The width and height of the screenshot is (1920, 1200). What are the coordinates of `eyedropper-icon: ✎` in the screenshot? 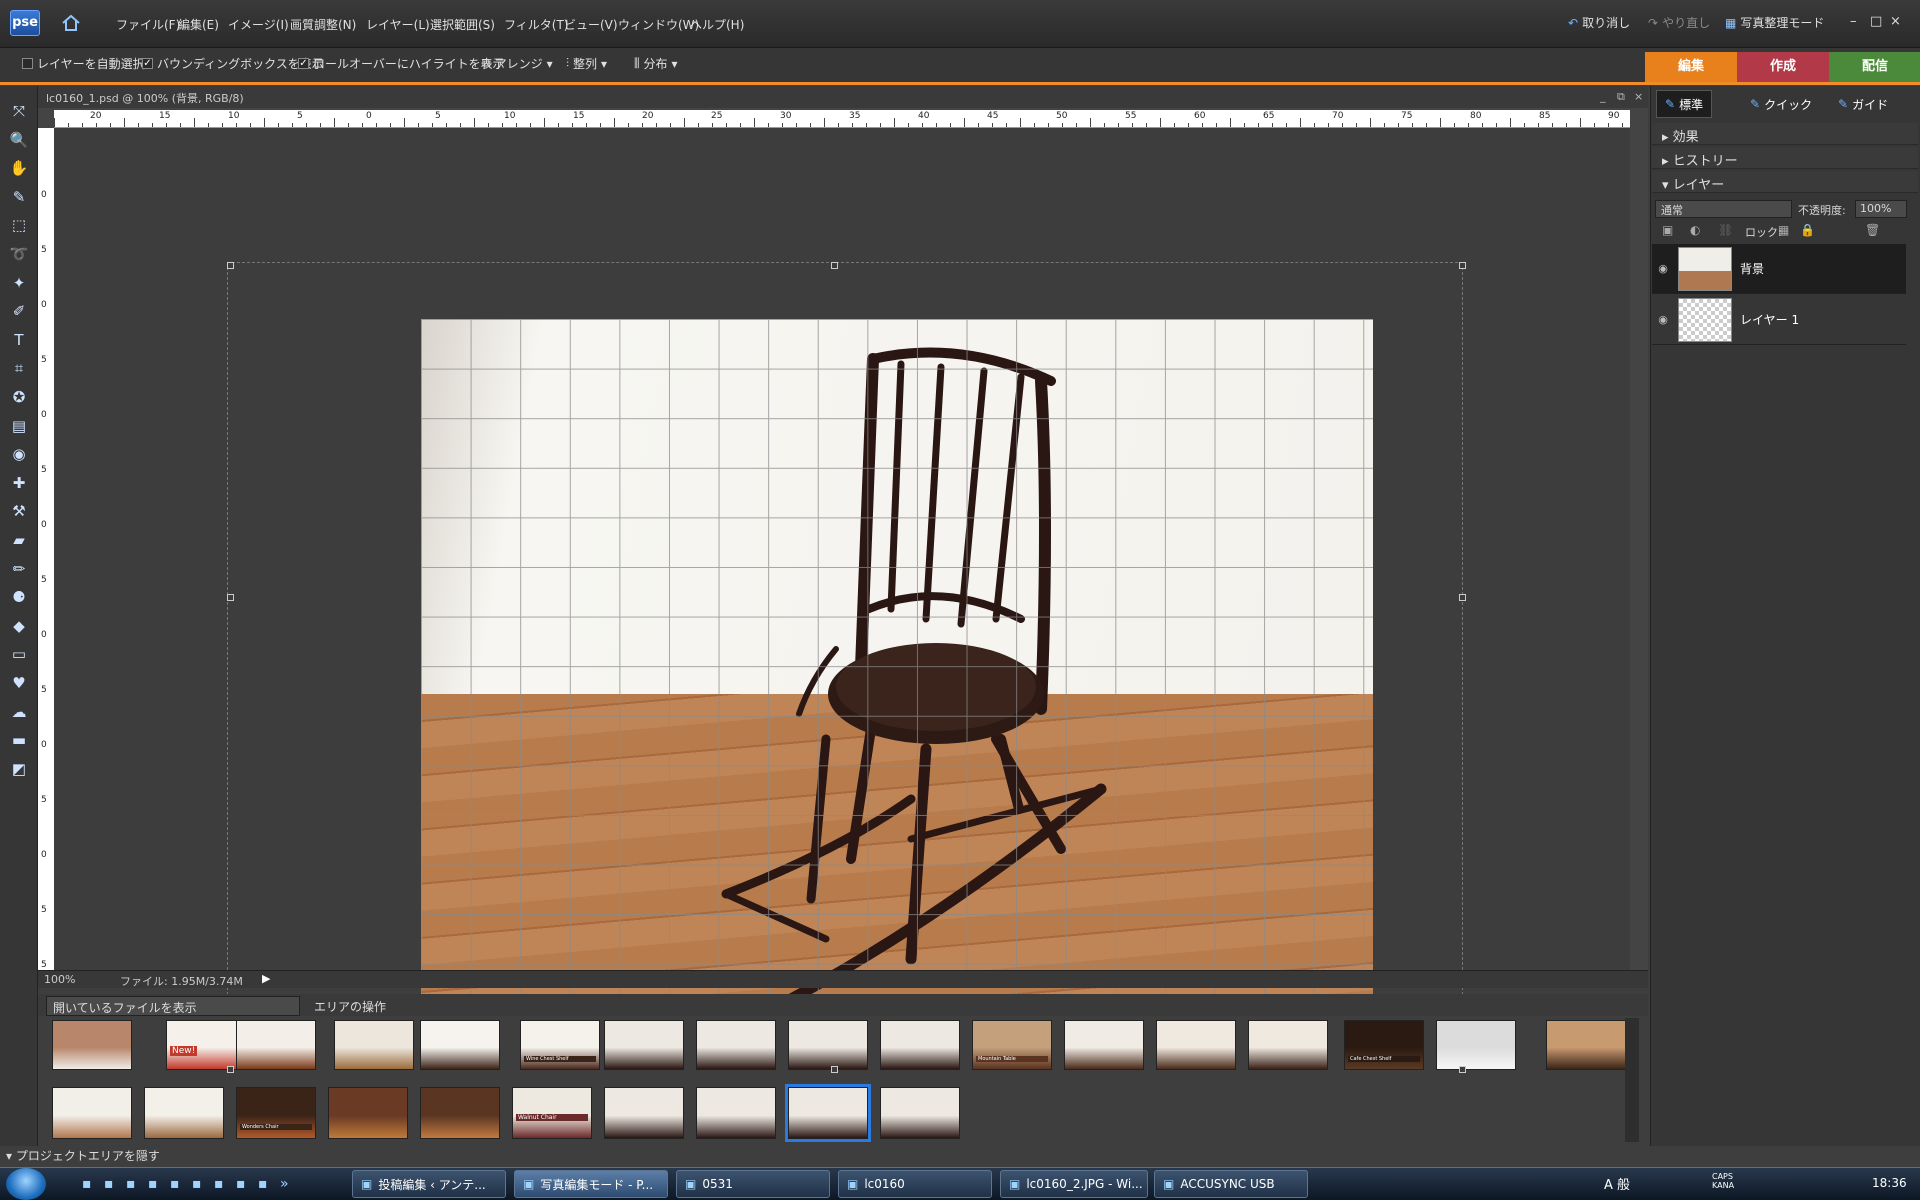 It's located at (19, 197).